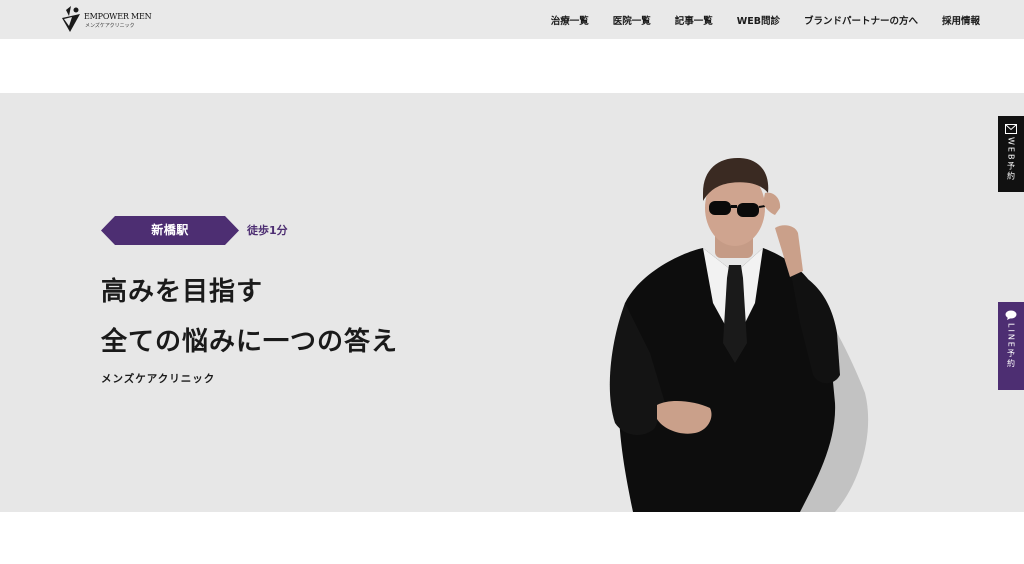  Describe the element at coordinates (512, 538) in the screenshot. I see `content-below-hero` at that location.